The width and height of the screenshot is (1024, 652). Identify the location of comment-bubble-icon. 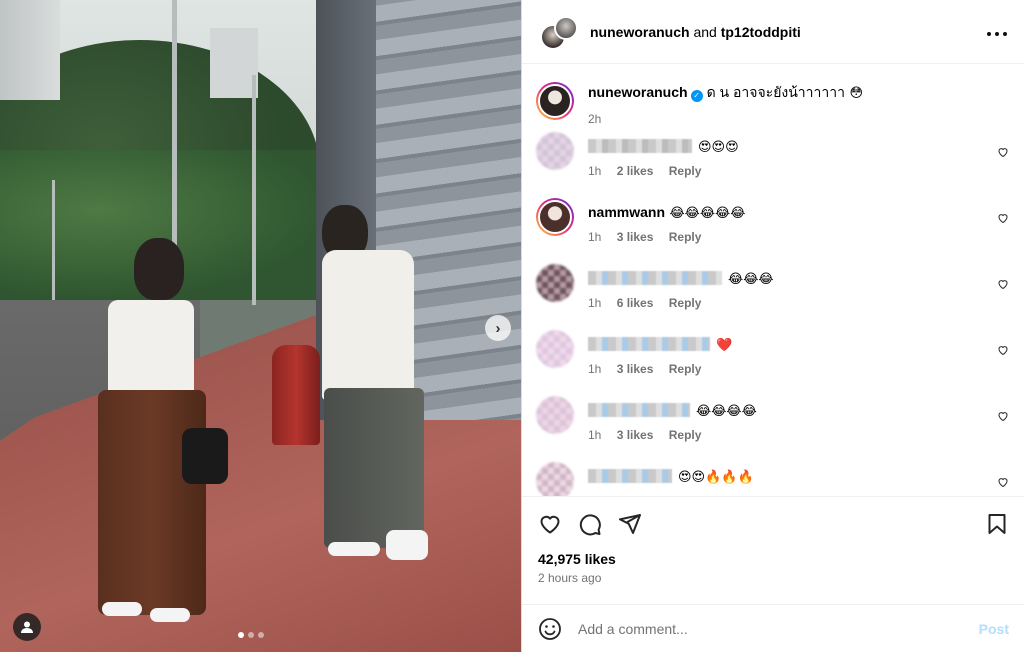
(590, 524).